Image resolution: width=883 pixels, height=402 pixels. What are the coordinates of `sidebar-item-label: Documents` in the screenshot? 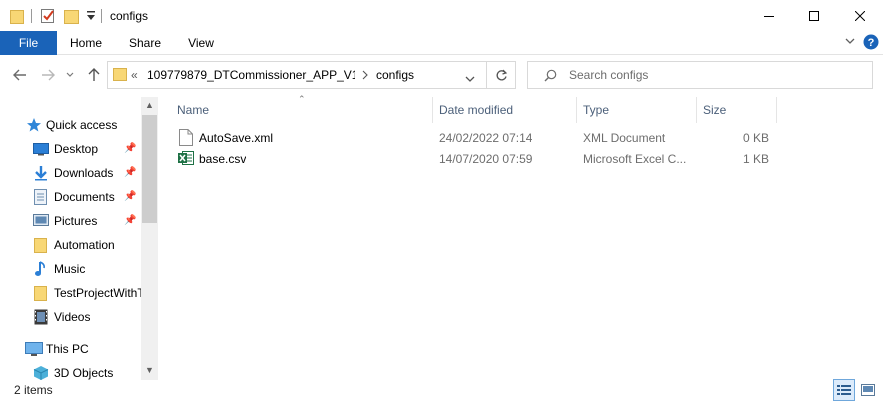 It's located at (84, 197).